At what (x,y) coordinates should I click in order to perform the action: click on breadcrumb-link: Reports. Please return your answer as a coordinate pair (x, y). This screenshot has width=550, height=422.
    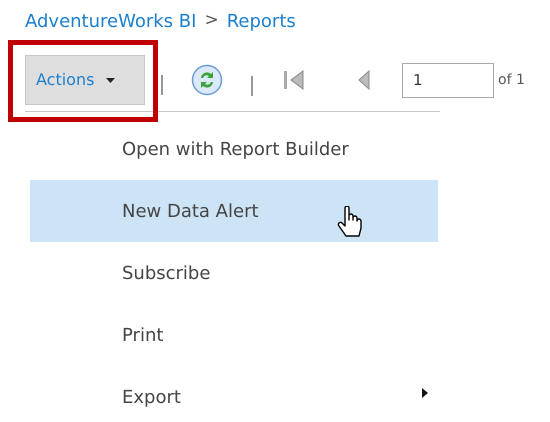
    Looking at the image, I should click on (261, 21).